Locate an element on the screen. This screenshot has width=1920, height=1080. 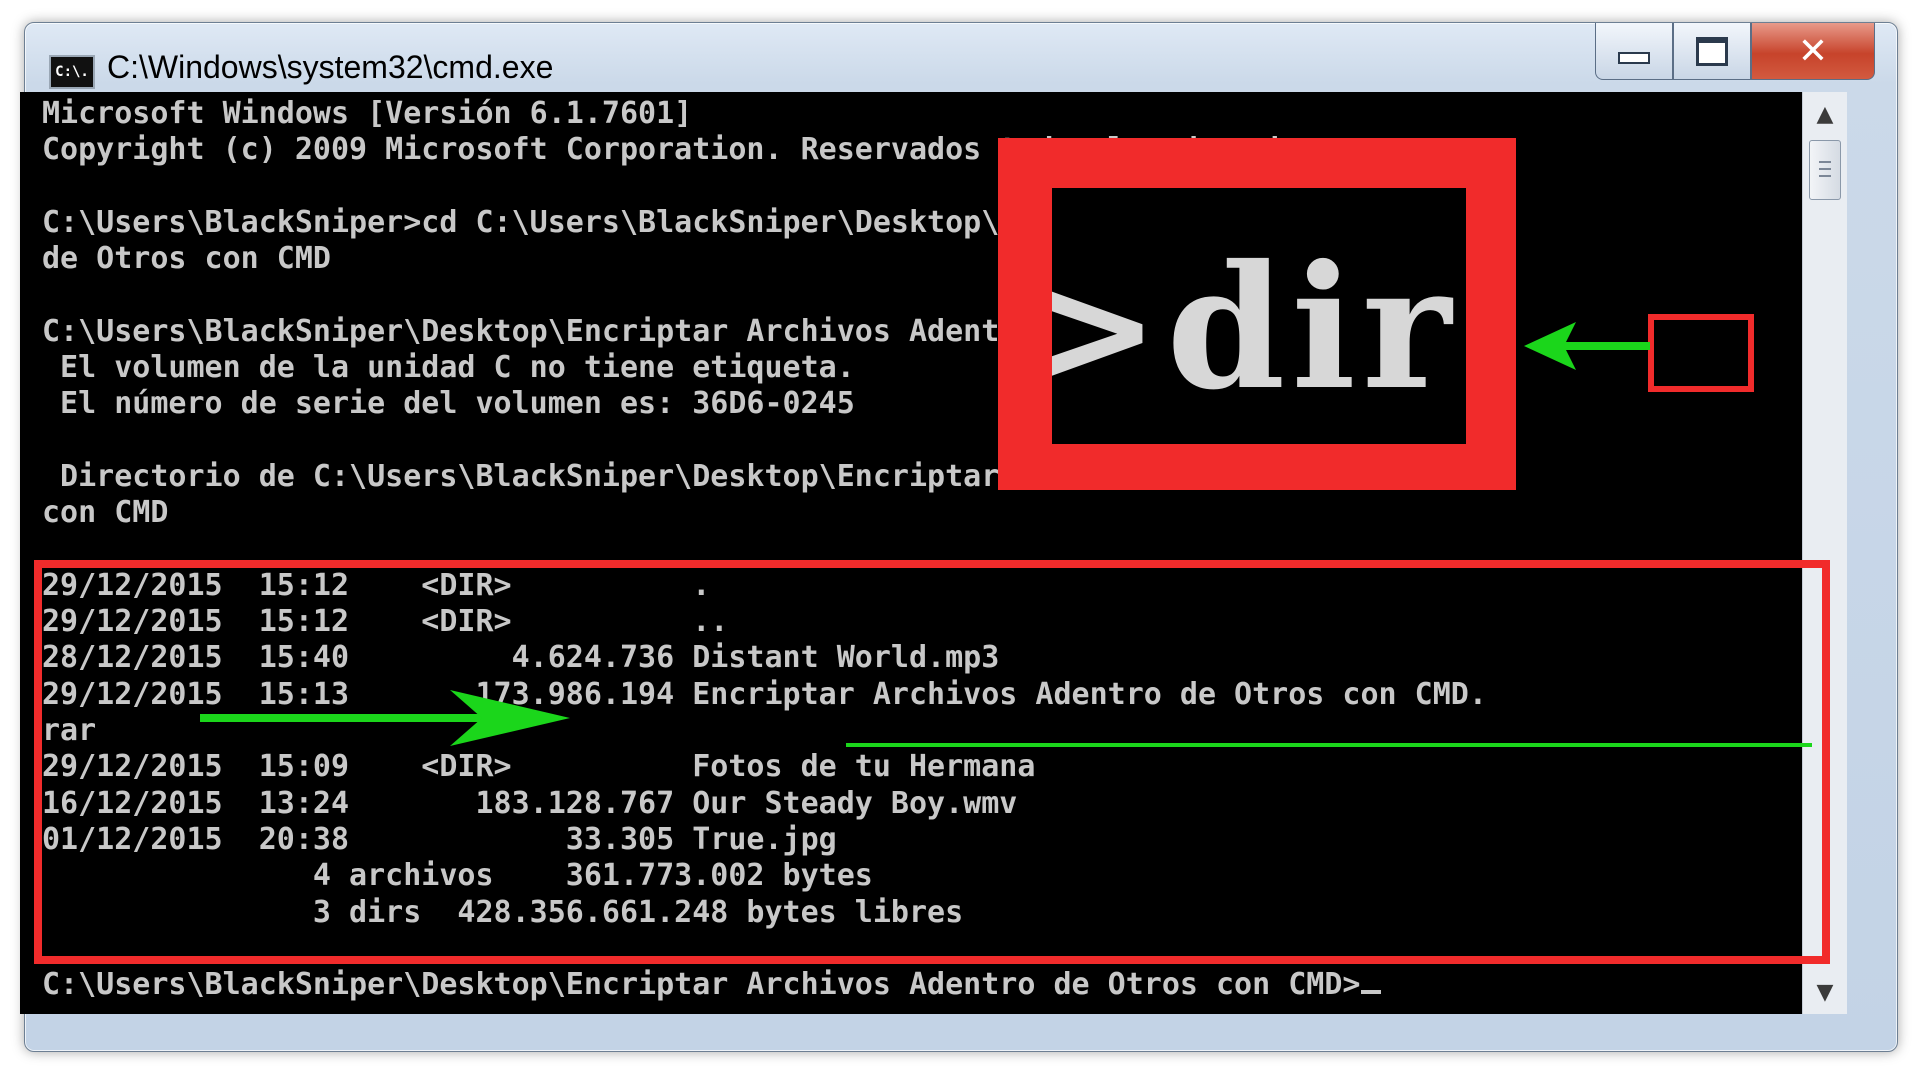
close-icon: ✕ is located at coordinates (1813, 51).